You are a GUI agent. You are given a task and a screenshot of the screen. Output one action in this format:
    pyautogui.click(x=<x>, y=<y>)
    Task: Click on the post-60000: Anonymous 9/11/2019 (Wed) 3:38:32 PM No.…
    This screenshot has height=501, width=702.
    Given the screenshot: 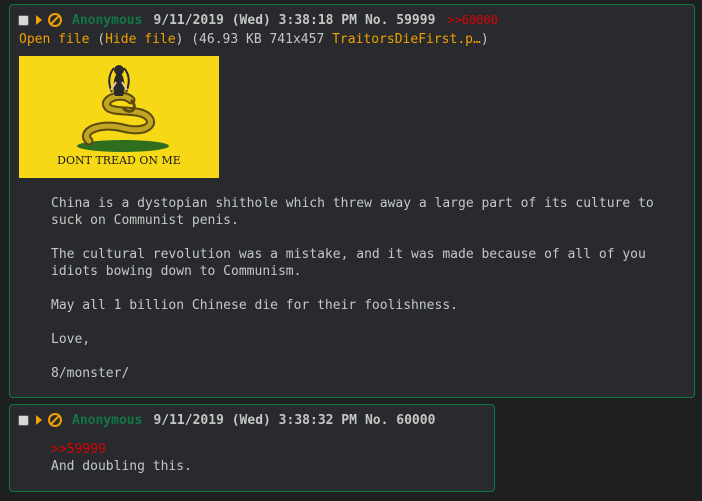 What is the action you would take?
    pyautogui.click(x=252, y=448)
    